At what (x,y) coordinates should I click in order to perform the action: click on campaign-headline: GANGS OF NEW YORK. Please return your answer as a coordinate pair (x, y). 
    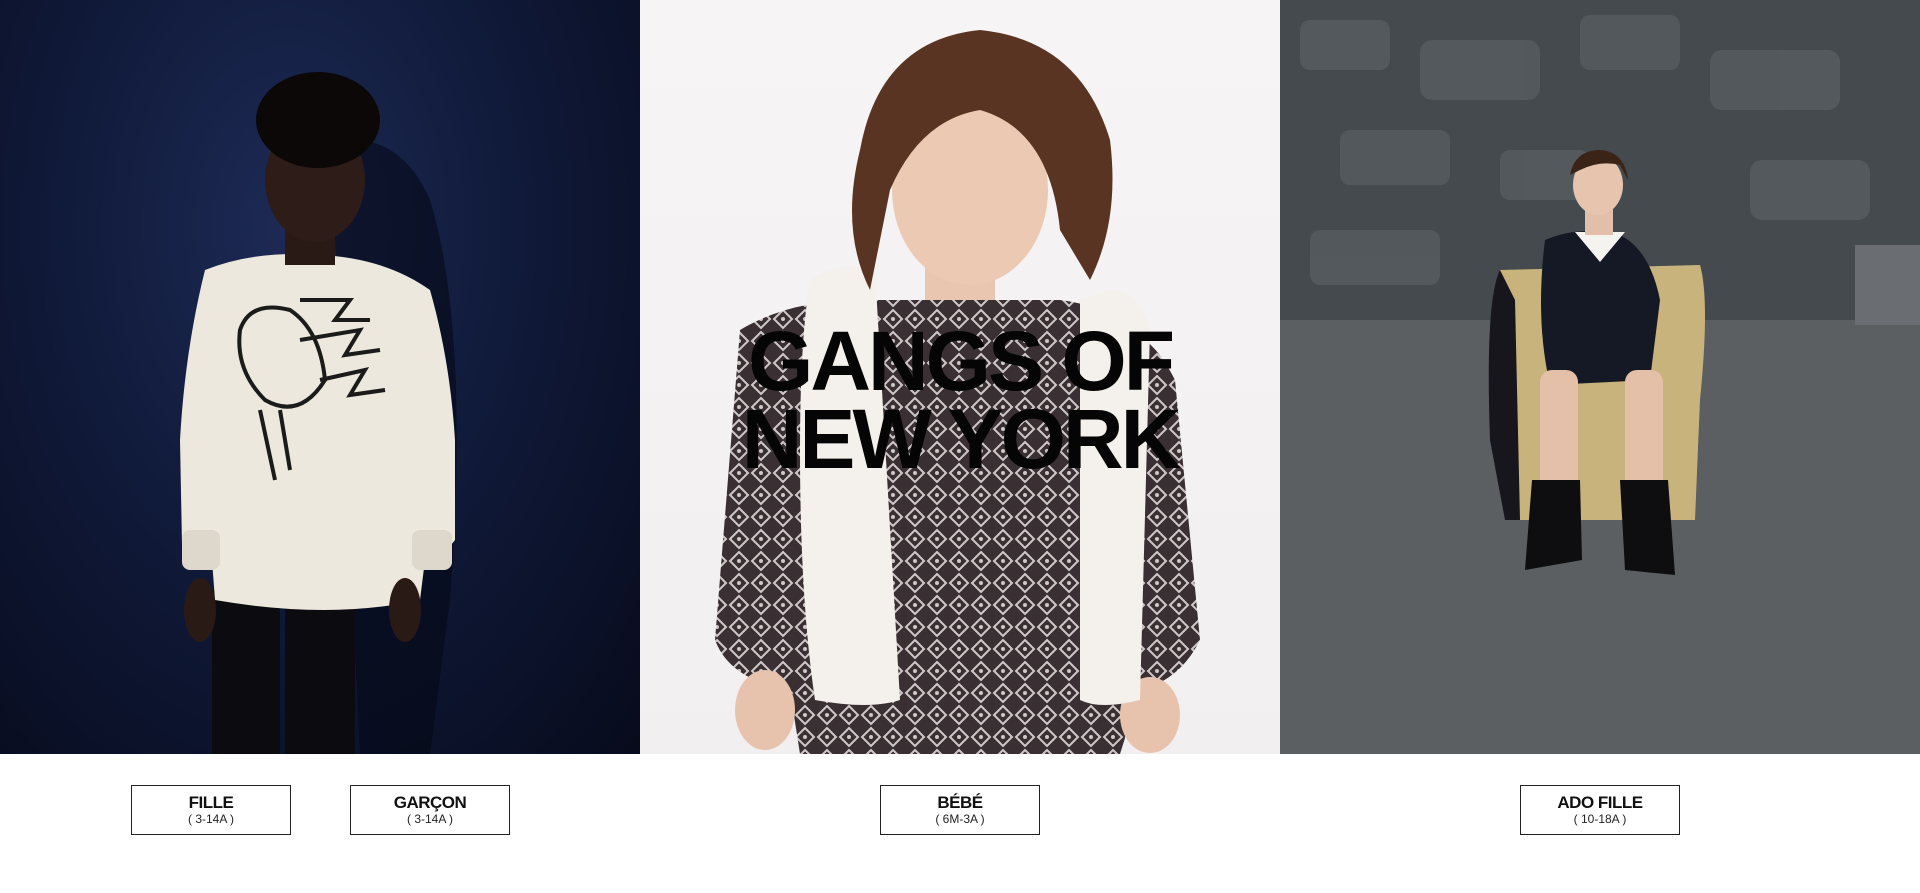
    Looking at the image, I should click on (960, 400).